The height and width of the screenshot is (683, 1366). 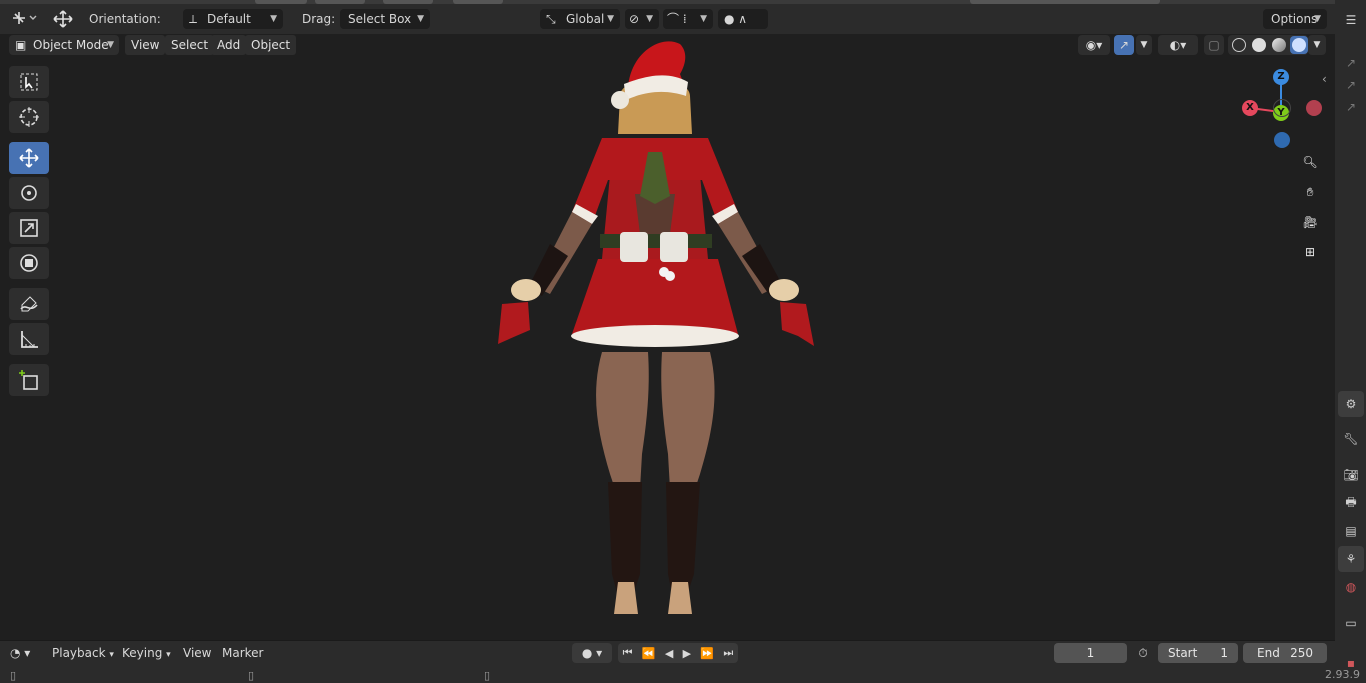 What do you see at coordinates (642, 19) in the screenshot?
I see `pivot-point-dropdown: ⊘ ▼` at bounding box center [642, 19].